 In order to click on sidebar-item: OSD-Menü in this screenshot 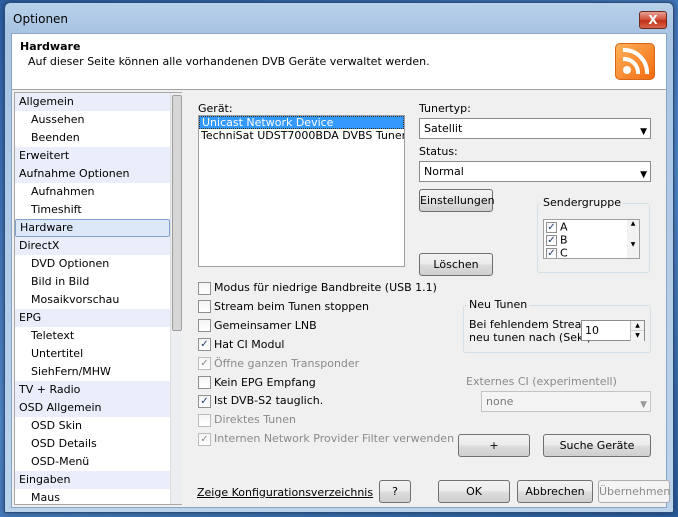, I will do `click(92, 462)`.